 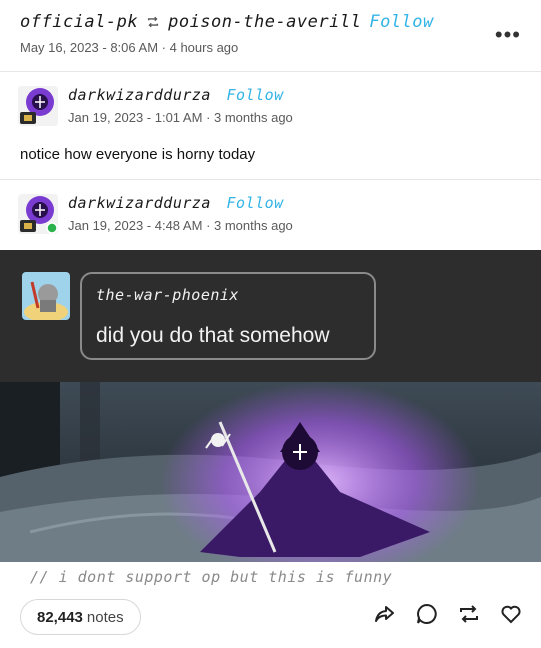 I want to click on trail-date: Jan 19, 2023 - 1:01 AM, so click(x=135, y=117).